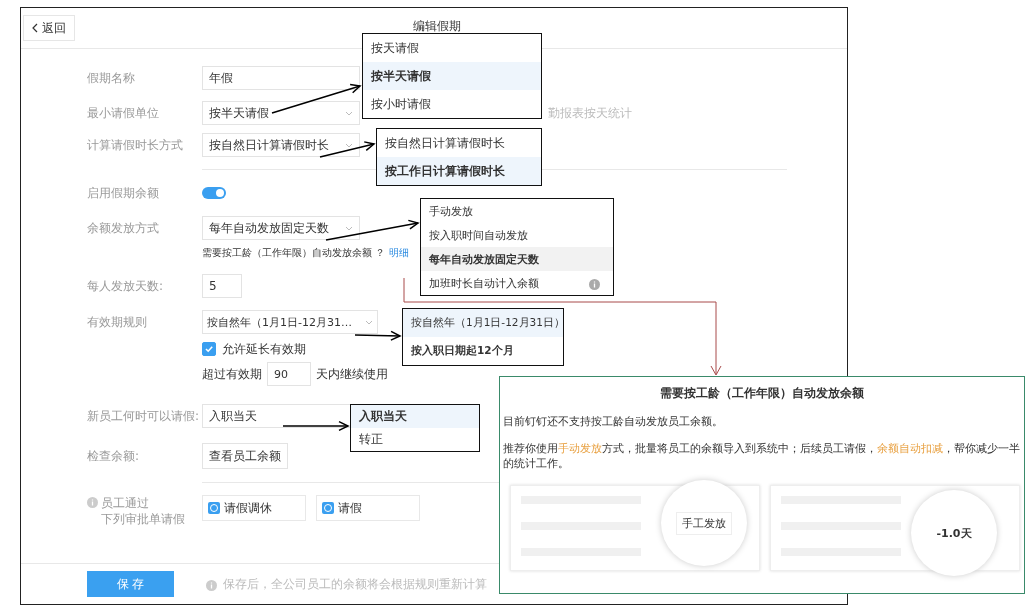  What do you see at coordinates (459, 143) in the screenshot?
I see `dropdown-option: 按自然日计算请假时长` at bounding box center [459, 143].